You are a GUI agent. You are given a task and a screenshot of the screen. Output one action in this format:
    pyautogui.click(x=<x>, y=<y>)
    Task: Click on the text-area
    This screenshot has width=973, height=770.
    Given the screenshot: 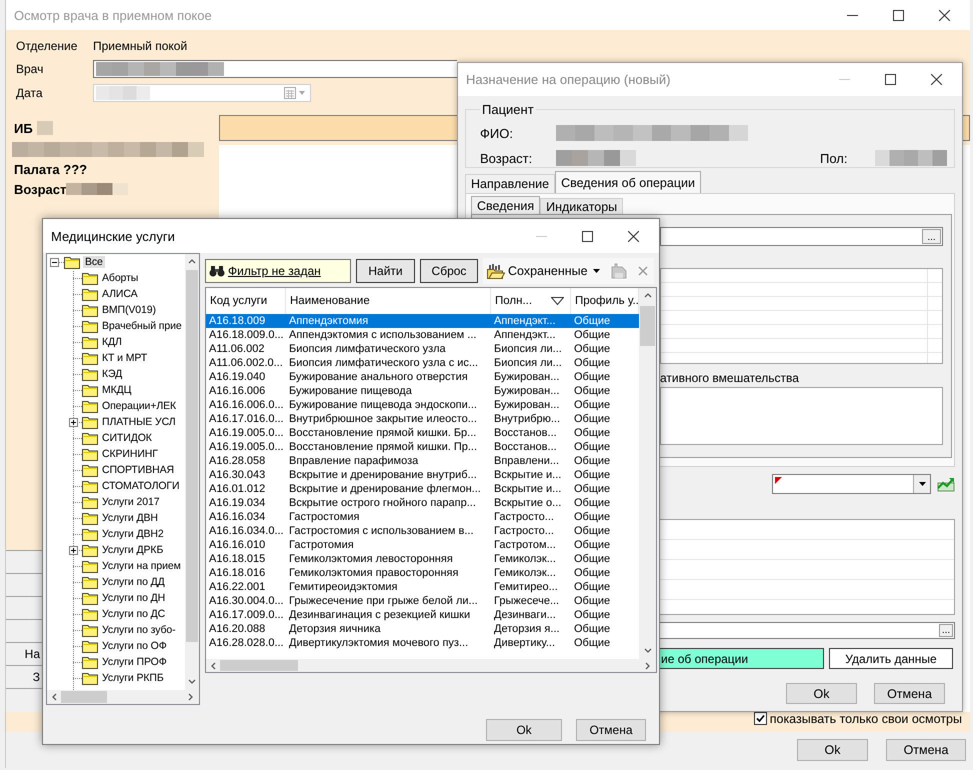 What is the action you would take?
    pyautogui.click(x=801, y=416)
    